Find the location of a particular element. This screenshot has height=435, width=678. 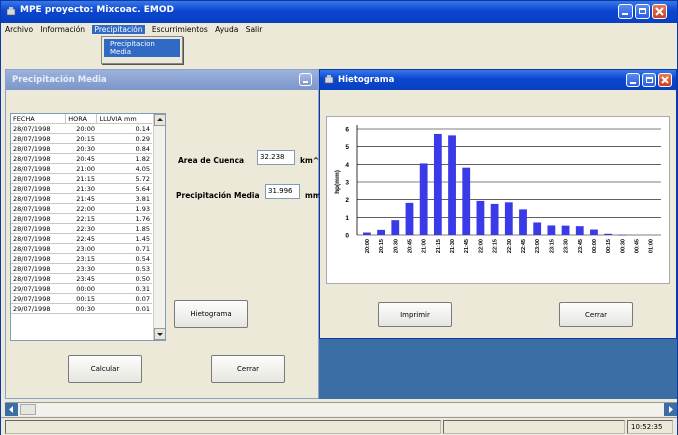

table-row: 29/07/1998 00:30 0.01 is located at coordinates (81, 308).